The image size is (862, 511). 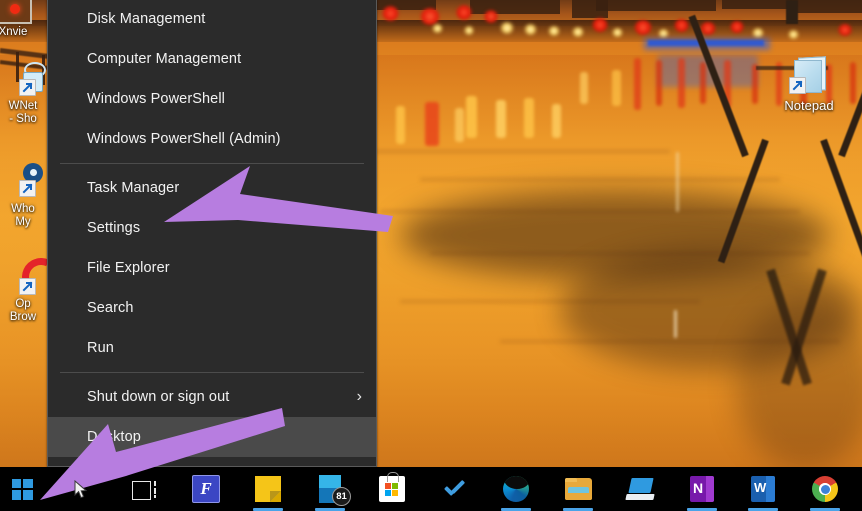 I want to click on desktop-icon-label: Who My, so click(x=23, y=215).